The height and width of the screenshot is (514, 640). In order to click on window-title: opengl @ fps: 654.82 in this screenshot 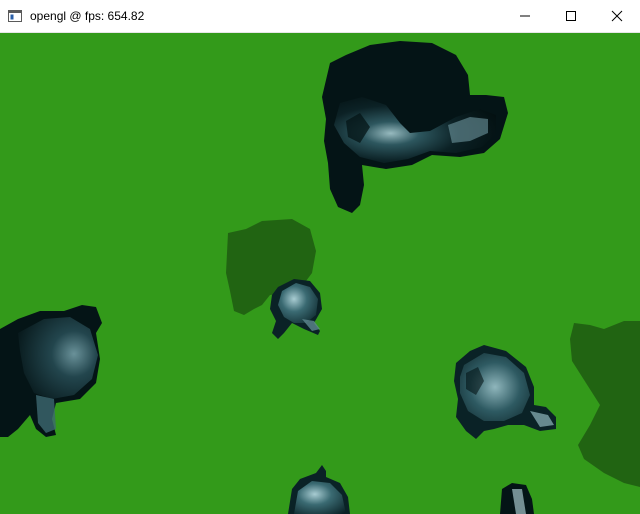, I will do `click(87, 16)`.